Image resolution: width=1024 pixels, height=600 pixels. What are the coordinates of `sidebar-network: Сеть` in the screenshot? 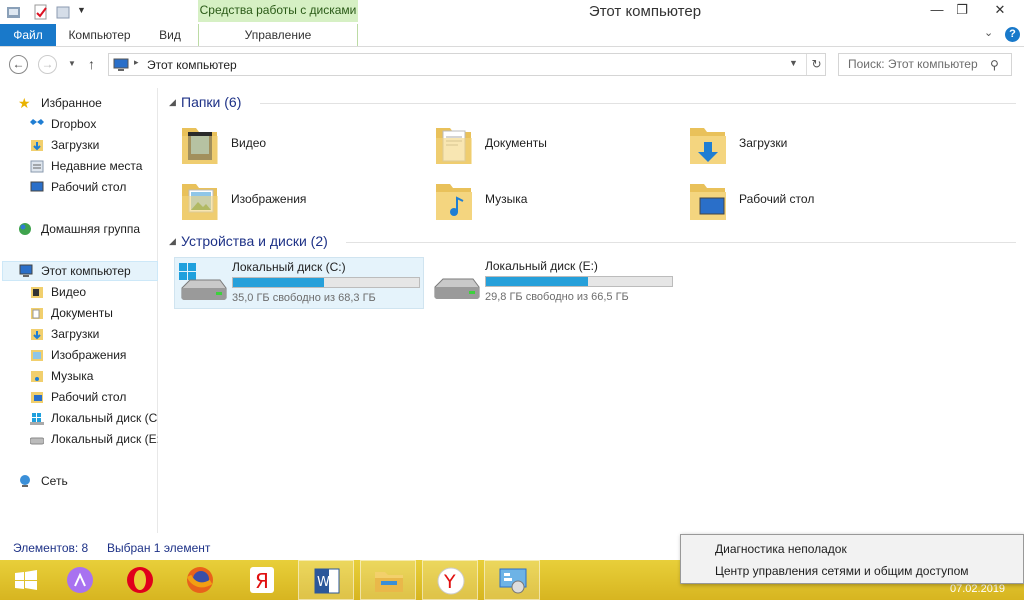 It's located at (87, 481).